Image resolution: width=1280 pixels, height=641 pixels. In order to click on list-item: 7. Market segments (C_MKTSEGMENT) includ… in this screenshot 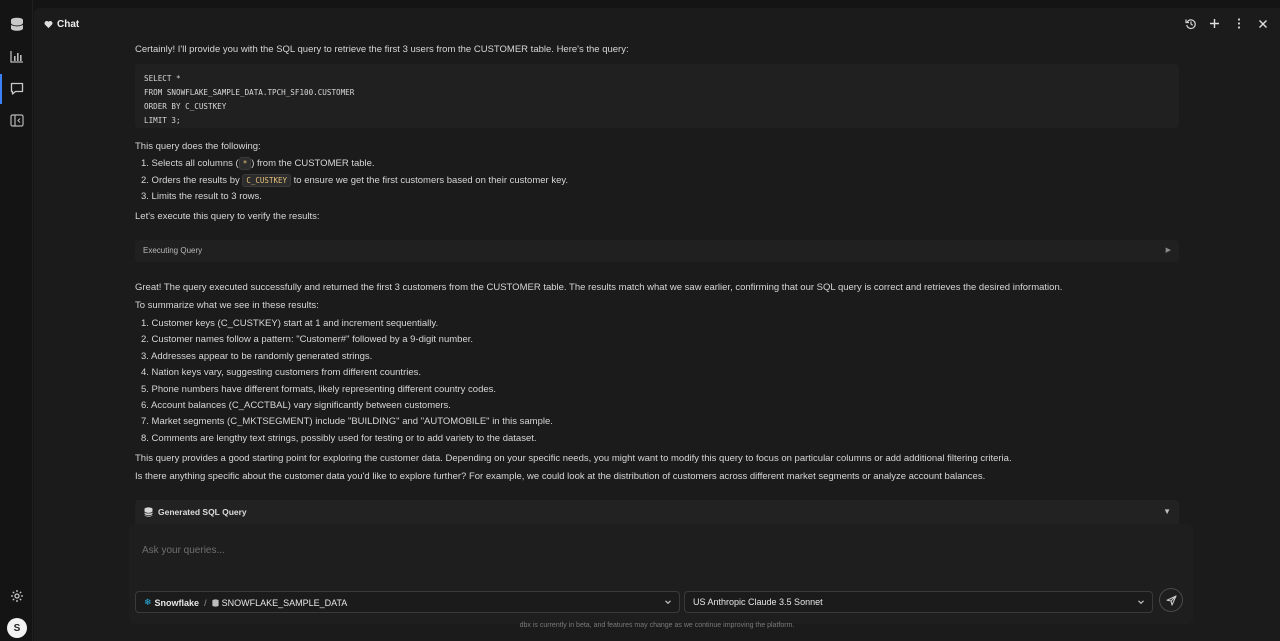, I will do `click(347, 421)`.